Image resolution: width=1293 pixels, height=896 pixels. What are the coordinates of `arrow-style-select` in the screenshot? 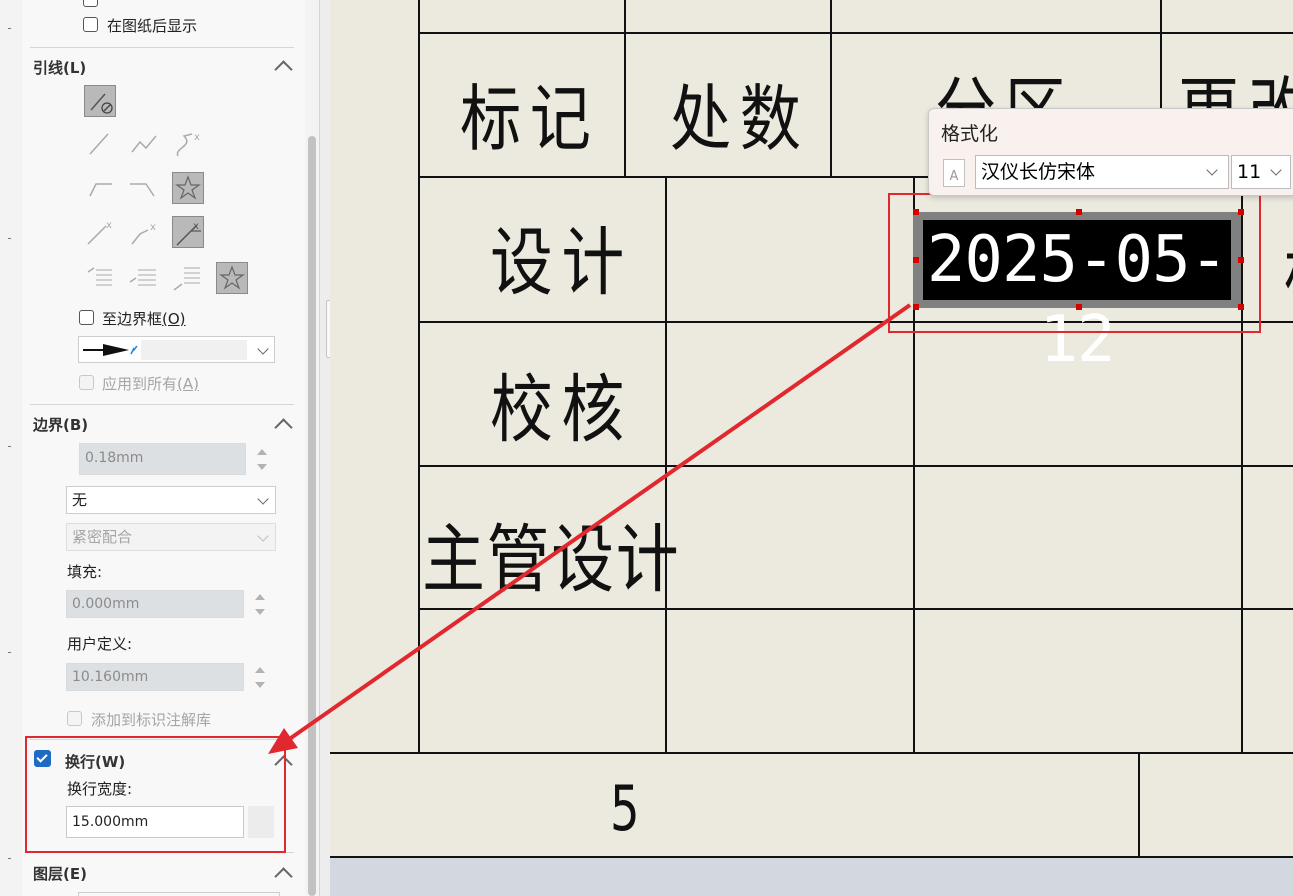 It's located at (176, 349).